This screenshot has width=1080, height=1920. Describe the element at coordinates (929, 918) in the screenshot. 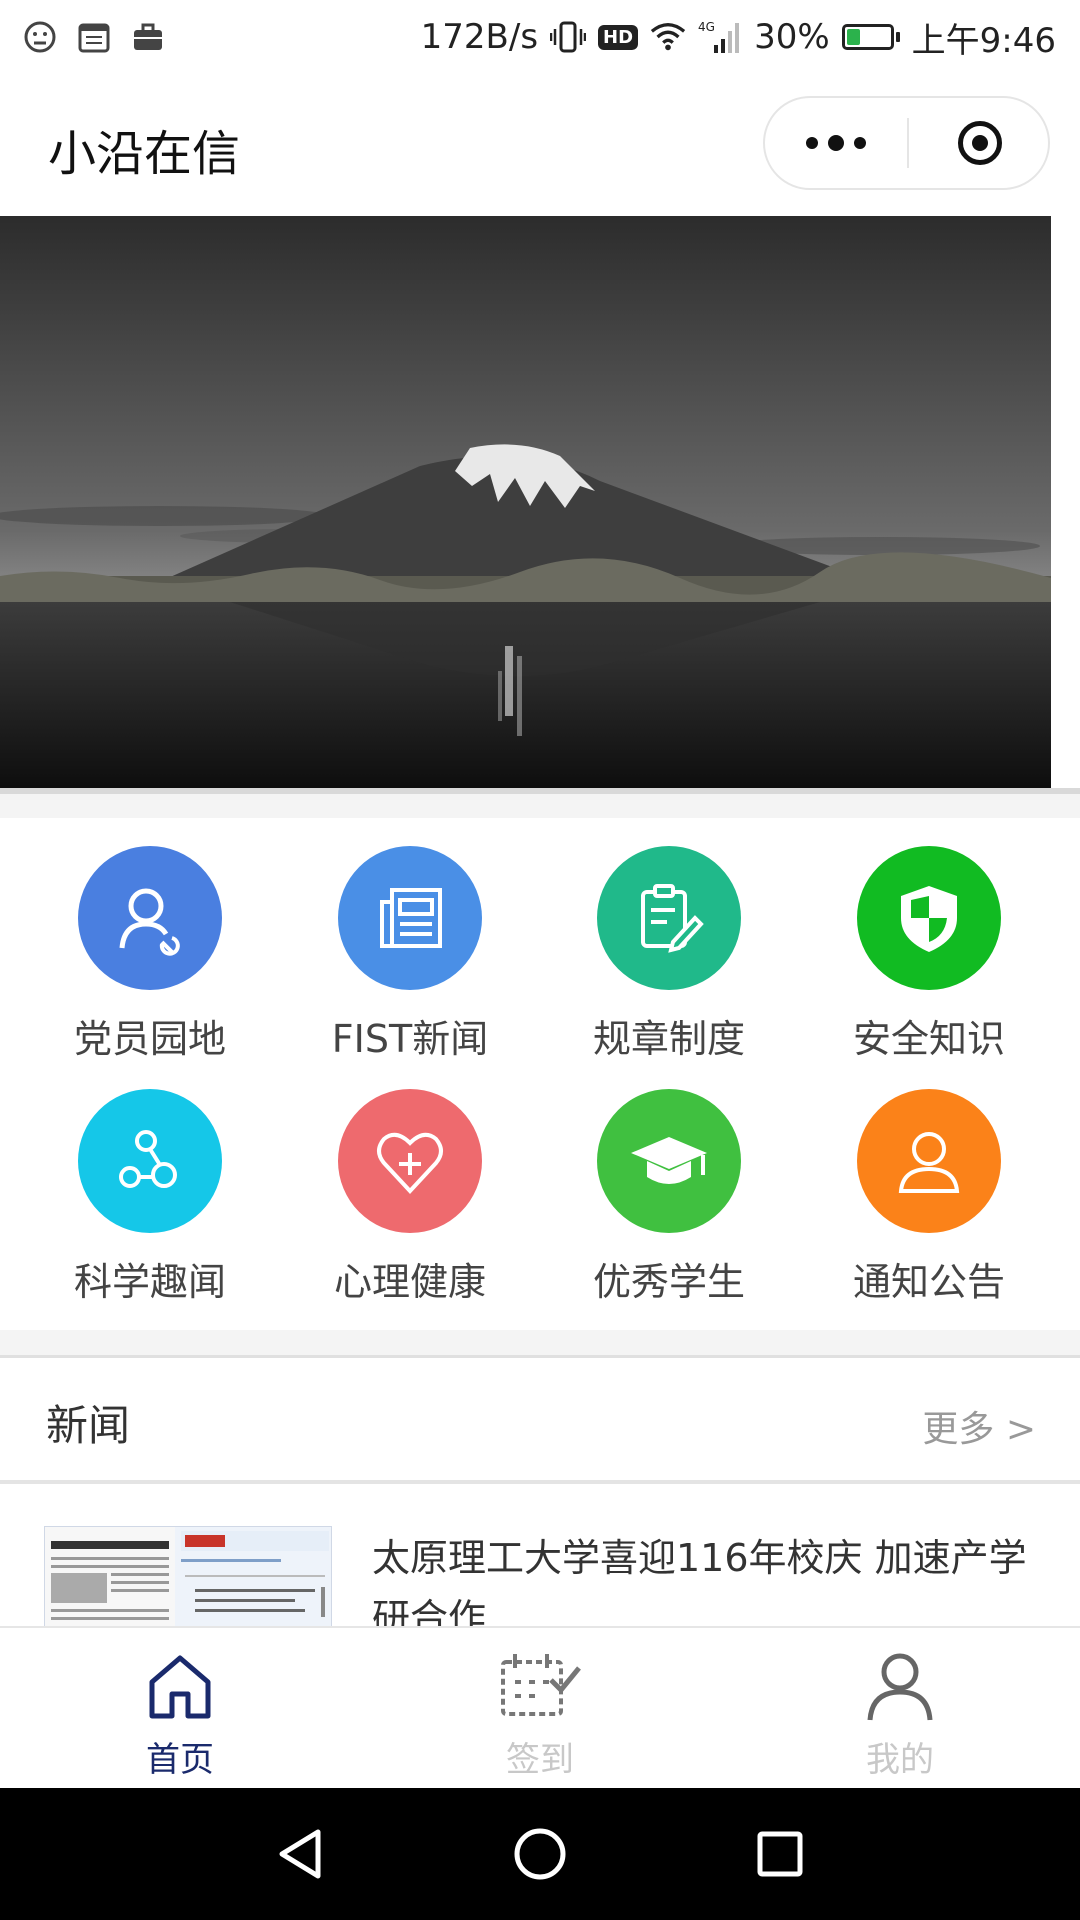

I see `shield-icon` at that location.